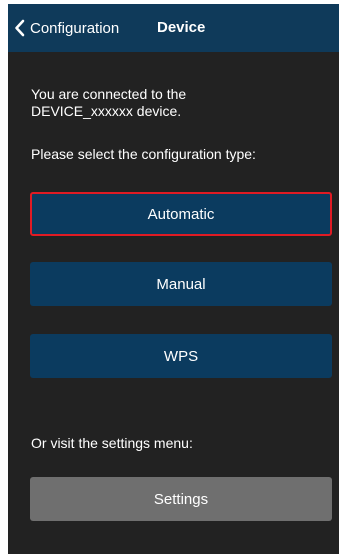 This screenshot has height=558, width=345. What do you see at coordinates (112, 443) in the screenshot?
I see `settings-prompt: Or visit the settings menu:` at bounding box center [112, 443].